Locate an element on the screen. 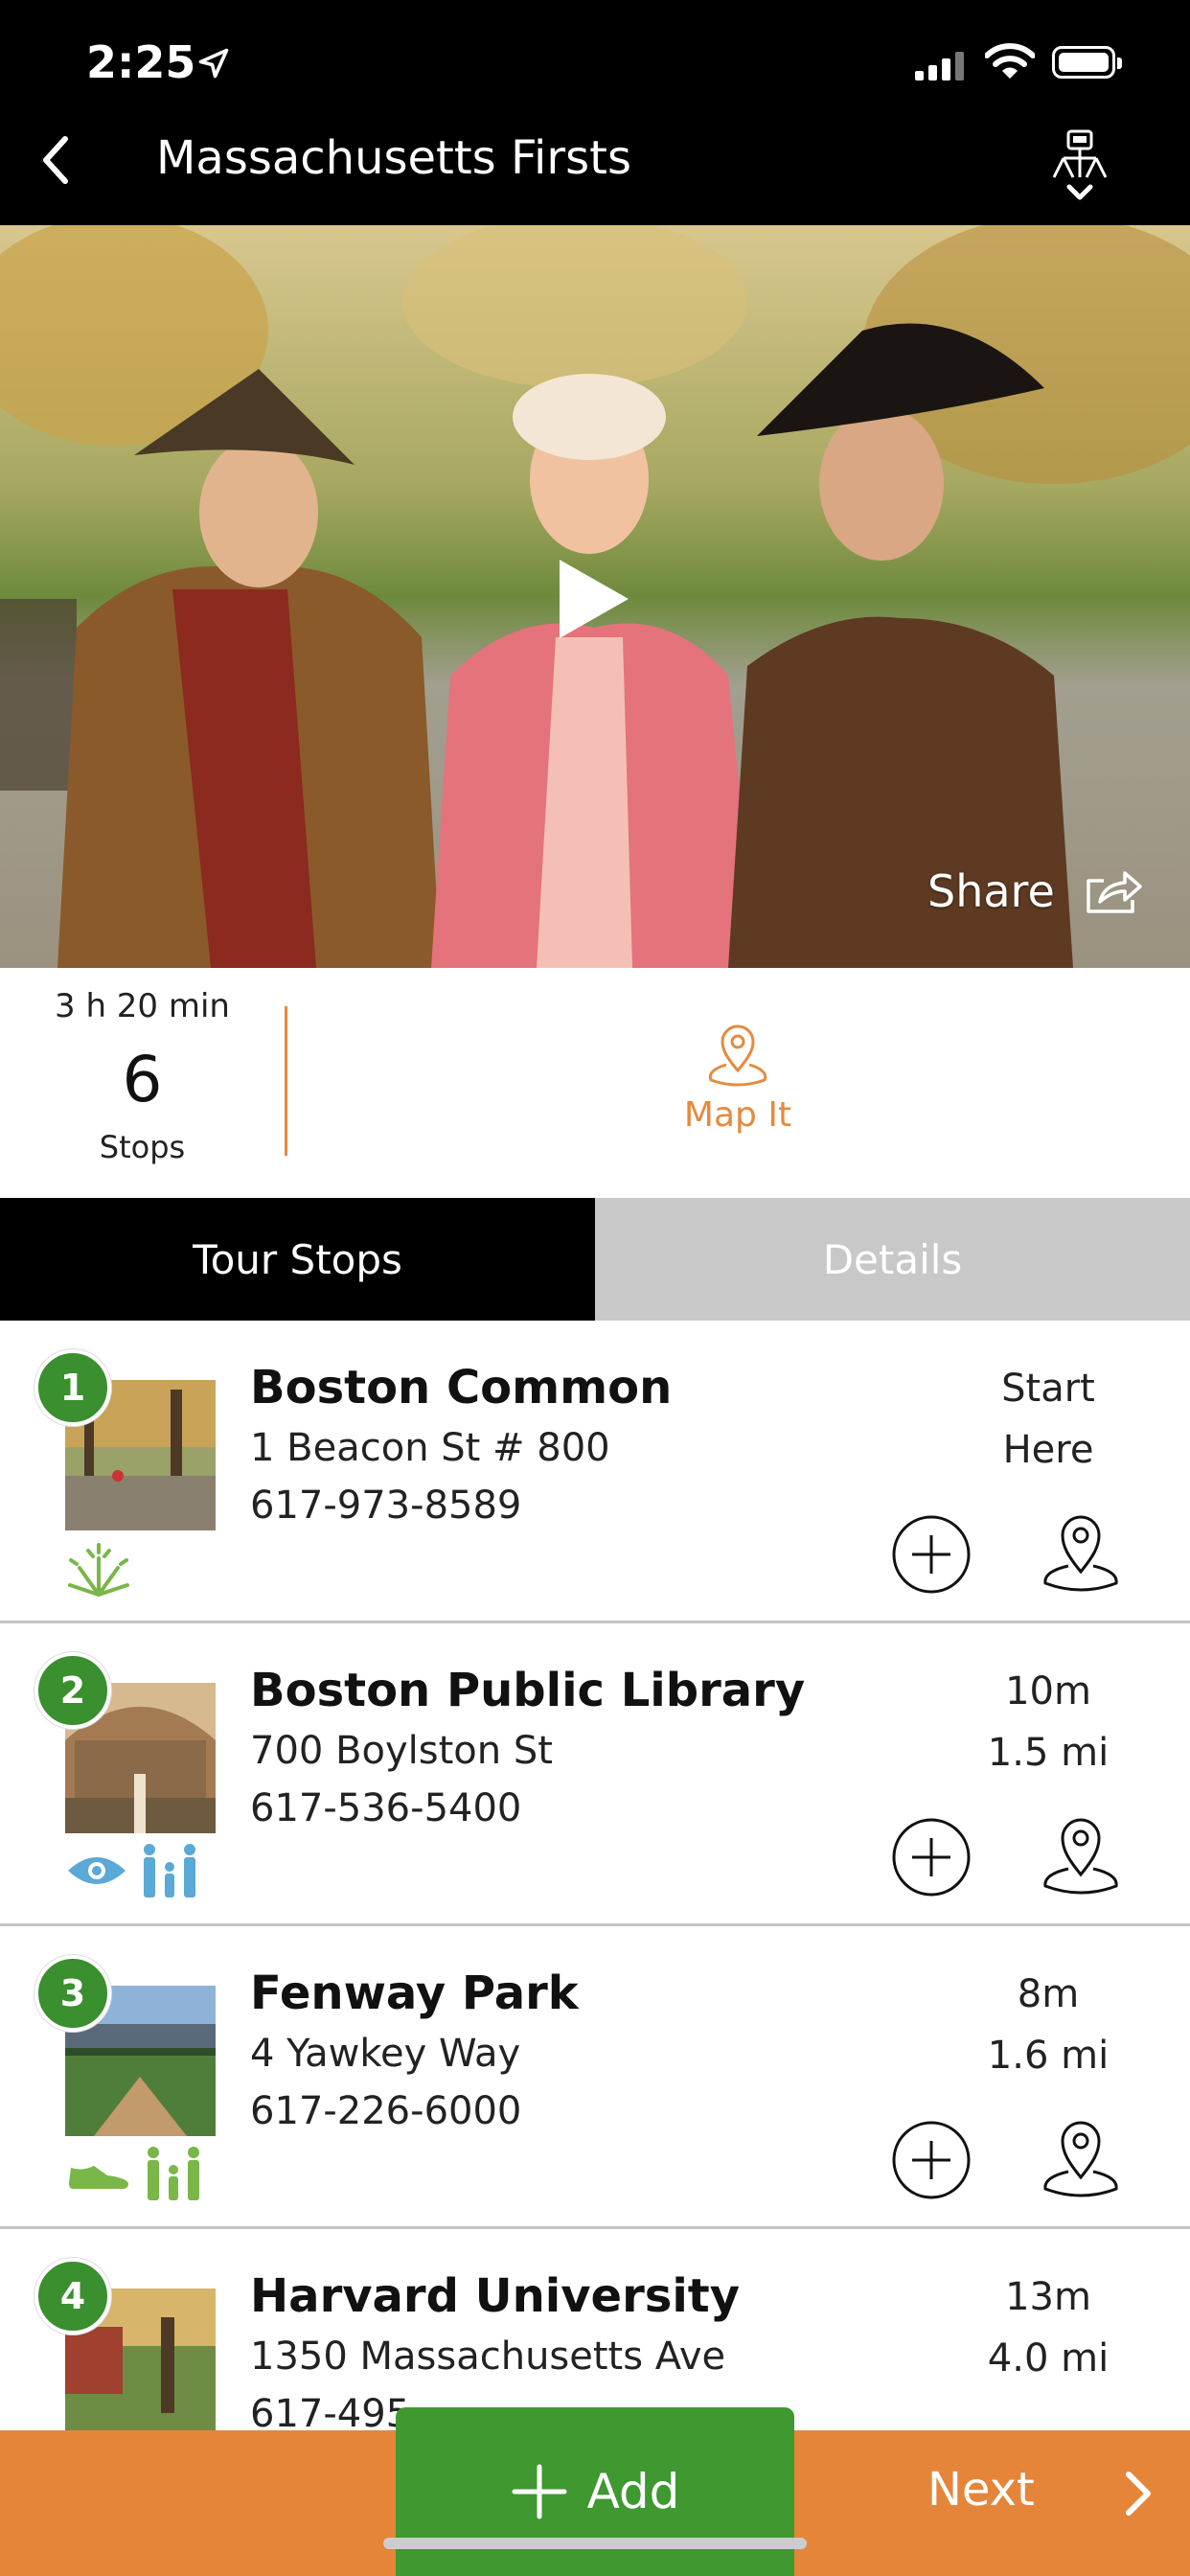 The width and height of the screenshot is (1190, 2576). stop-time-label: Start is located at coordinates (1048, 1389).